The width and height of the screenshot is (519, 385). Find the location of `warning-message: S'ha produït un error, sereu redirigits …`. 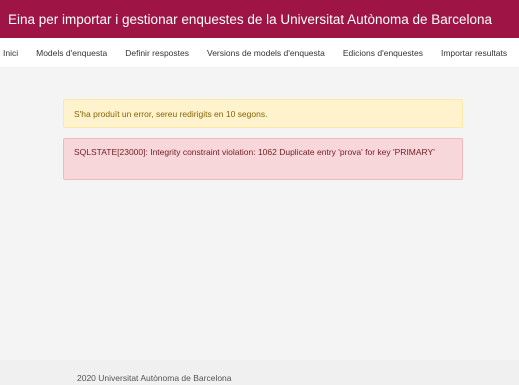

warning-message: S'ha produït un error, sereu redirigits … is located at coordinates (171, 114).